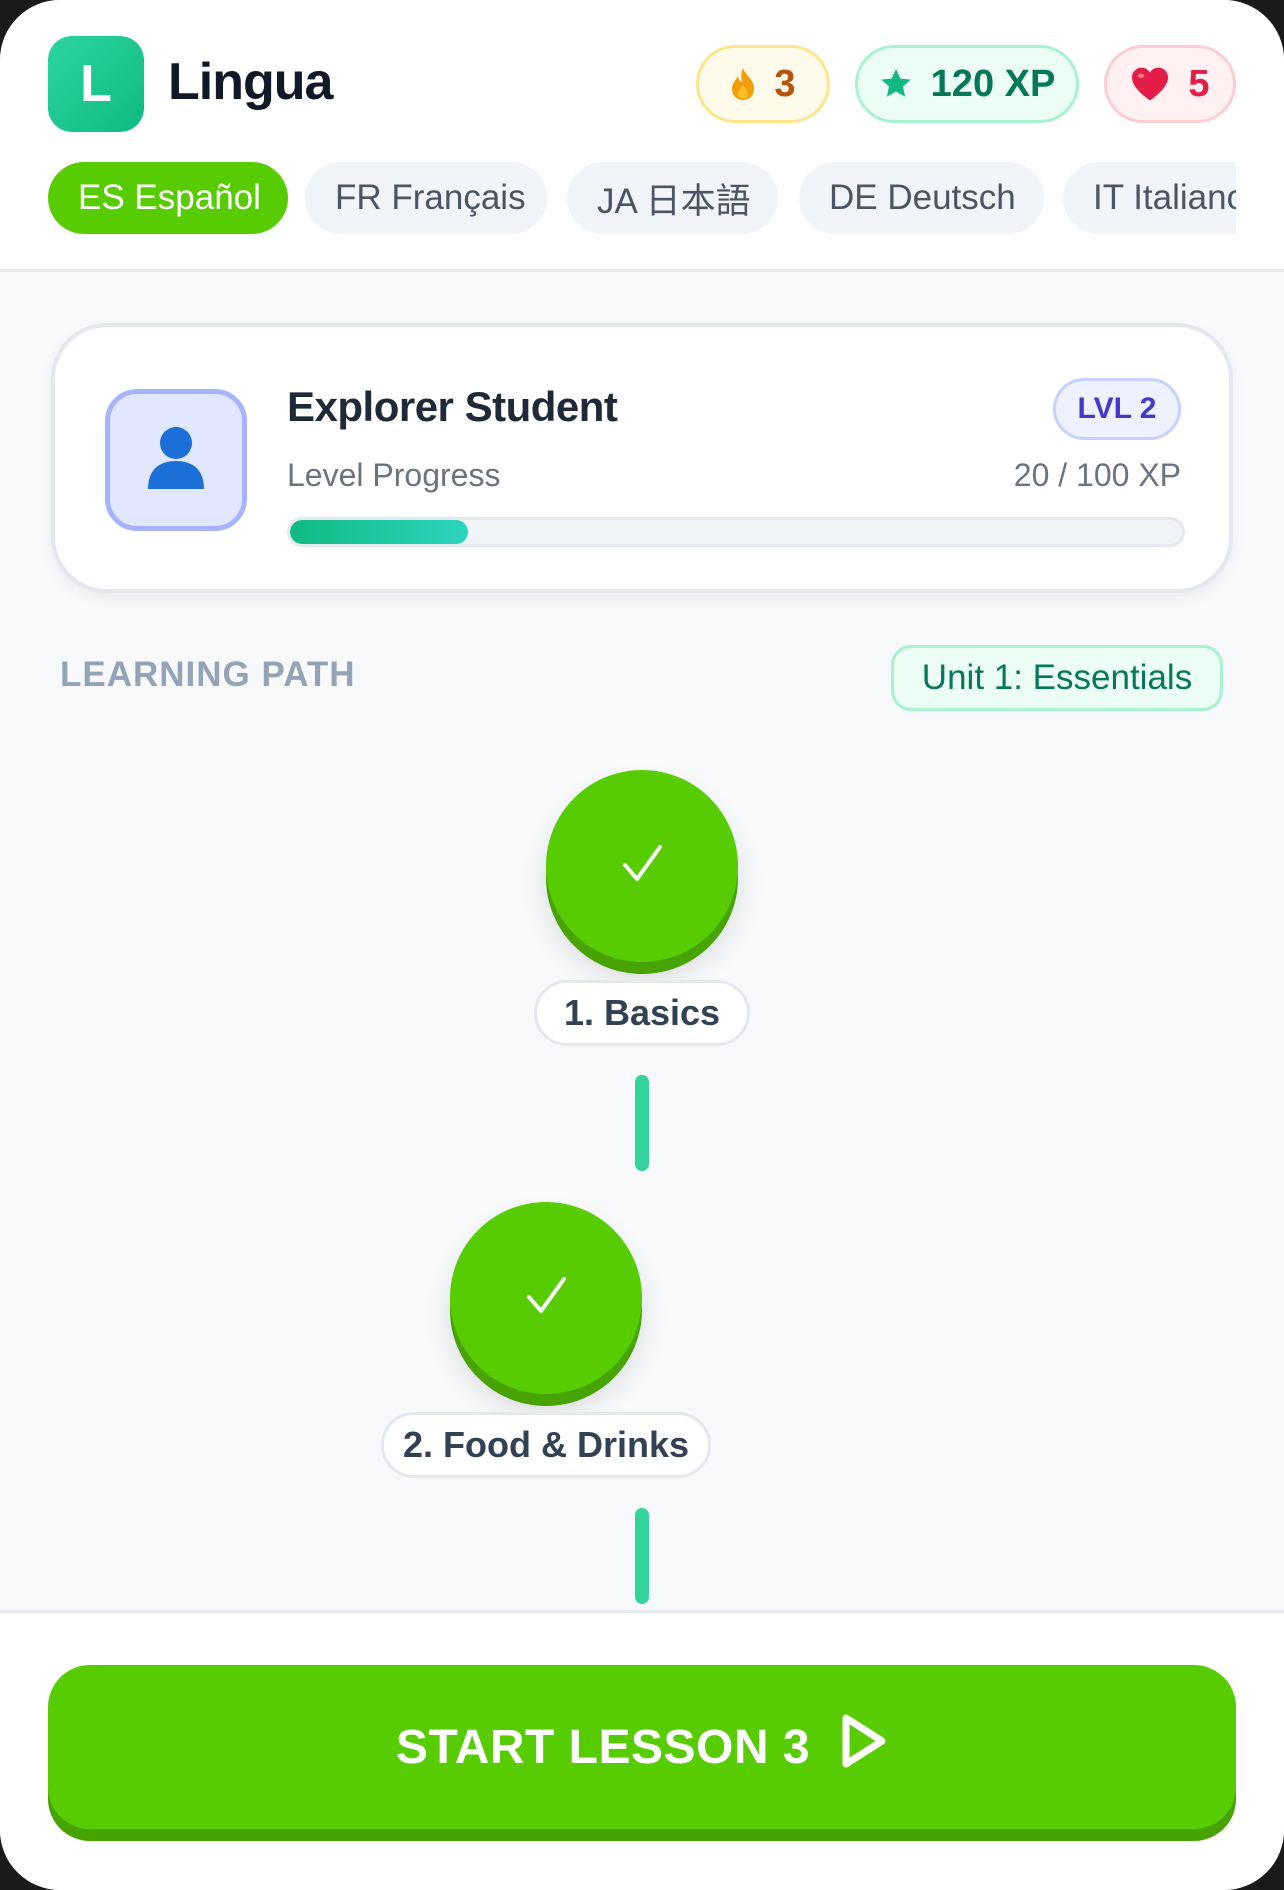 The height and width of the screenshot is (1890, 1284). I want to click on hearts-count: 5, so click(1199, 83).